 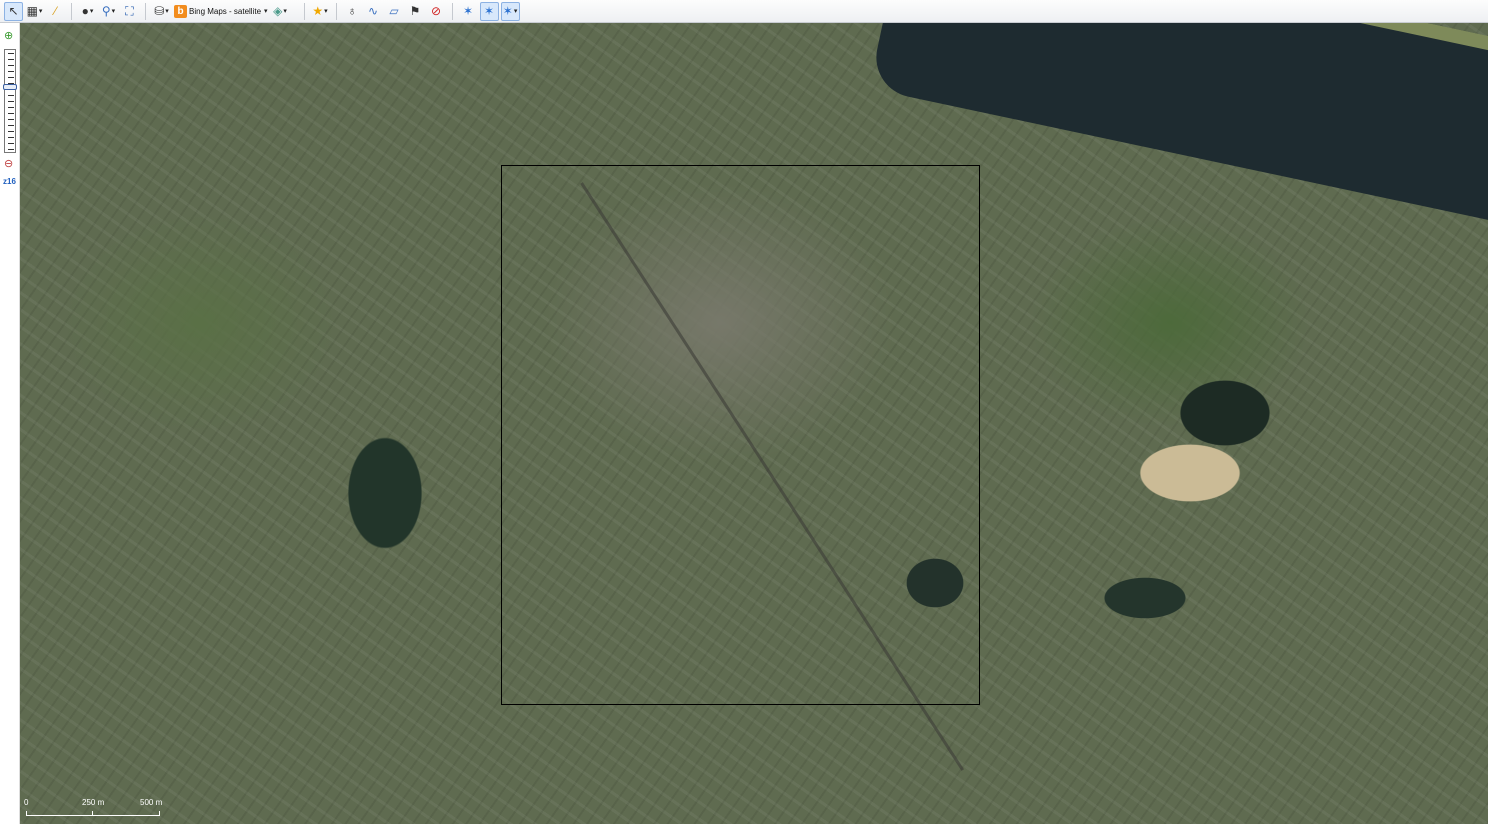 I want to click on zoom-in-icon: ⊕, so click(x=8, y=35).